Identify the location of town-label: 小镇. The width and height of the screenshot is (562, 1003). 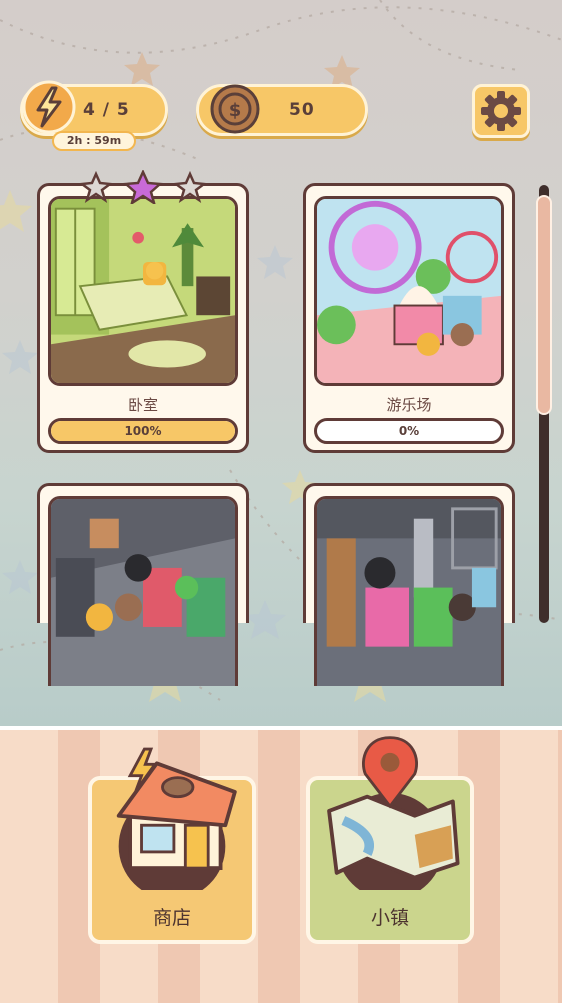
(389, 918).